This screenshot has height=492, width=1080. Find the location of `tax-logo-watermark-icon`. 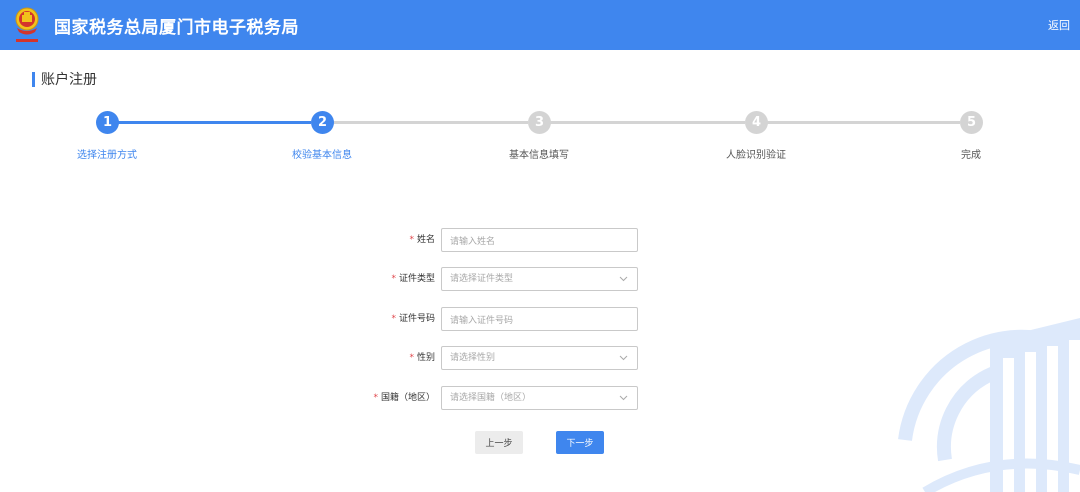

tax-logo-watermark-icon is located at coordinates (989, 405).